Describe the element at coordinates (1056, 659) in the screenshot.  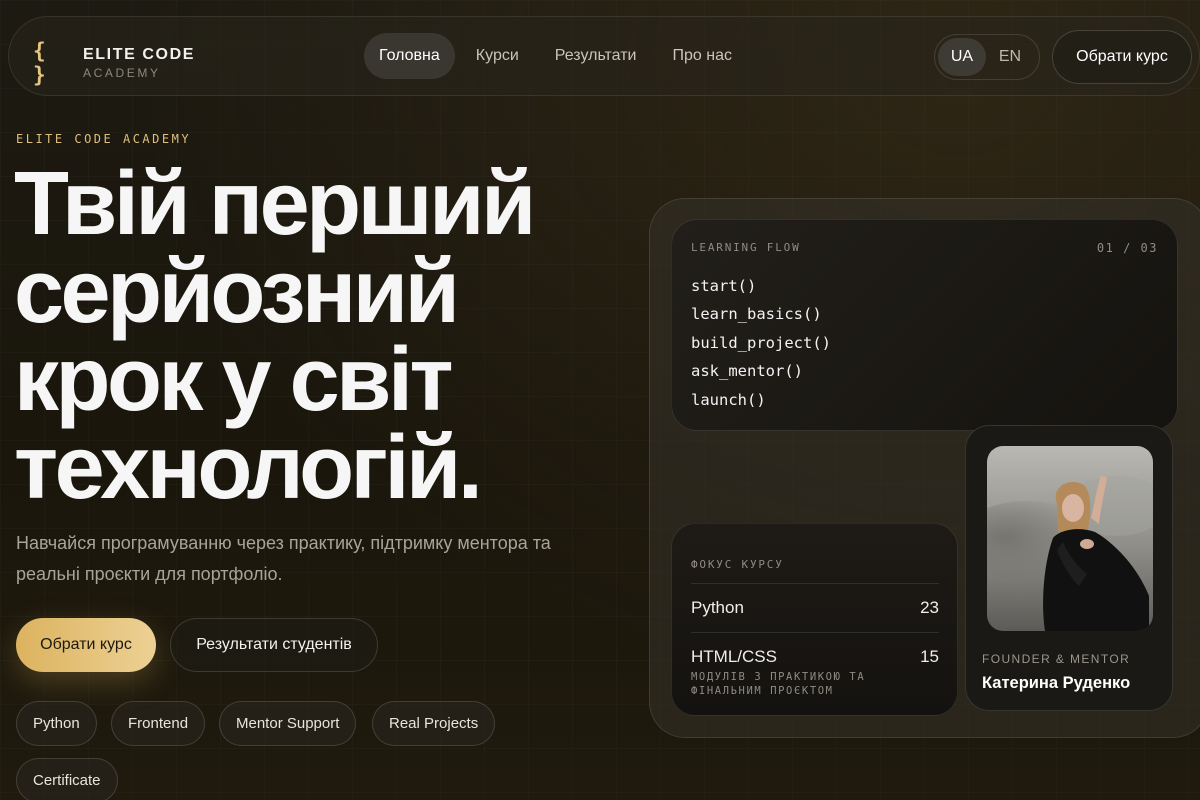
I see `mentor-role: FOUNDER & MENTOR` at that location.